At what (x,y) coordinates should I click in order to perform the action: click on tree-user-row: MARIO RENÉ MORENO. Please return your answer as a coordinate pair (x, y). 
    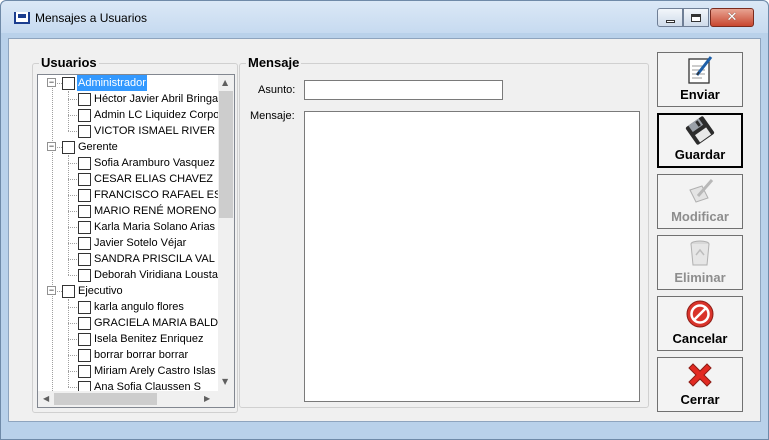
    Looking at the image, I should click on (147, 211).